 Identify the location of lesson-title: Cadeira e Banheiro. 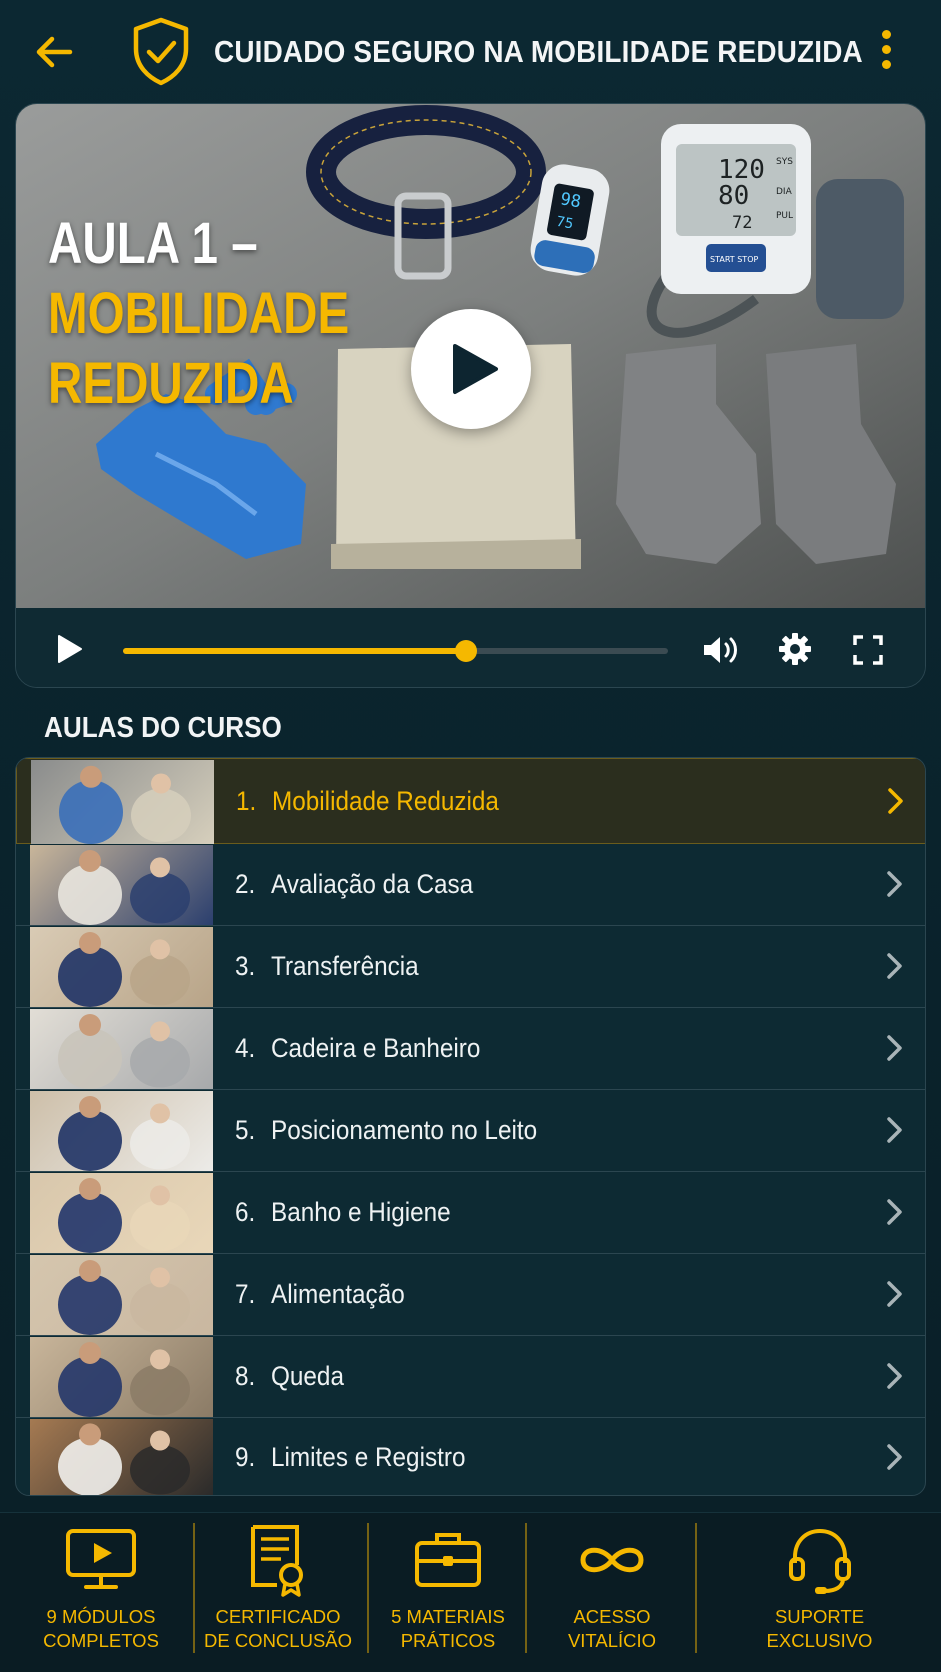
(376, 1048).